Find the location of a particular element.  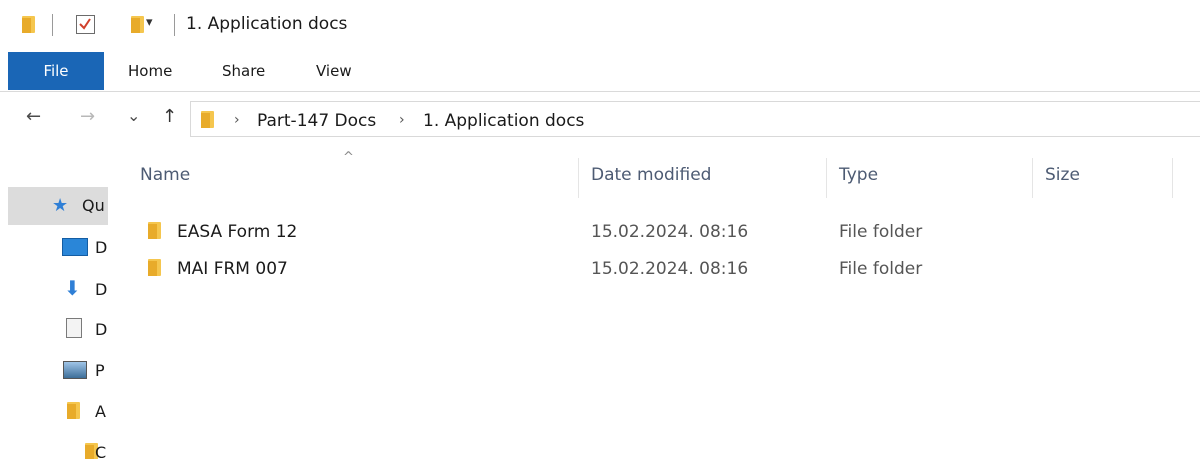

tab-file: File is located at coordinates (56, 71).